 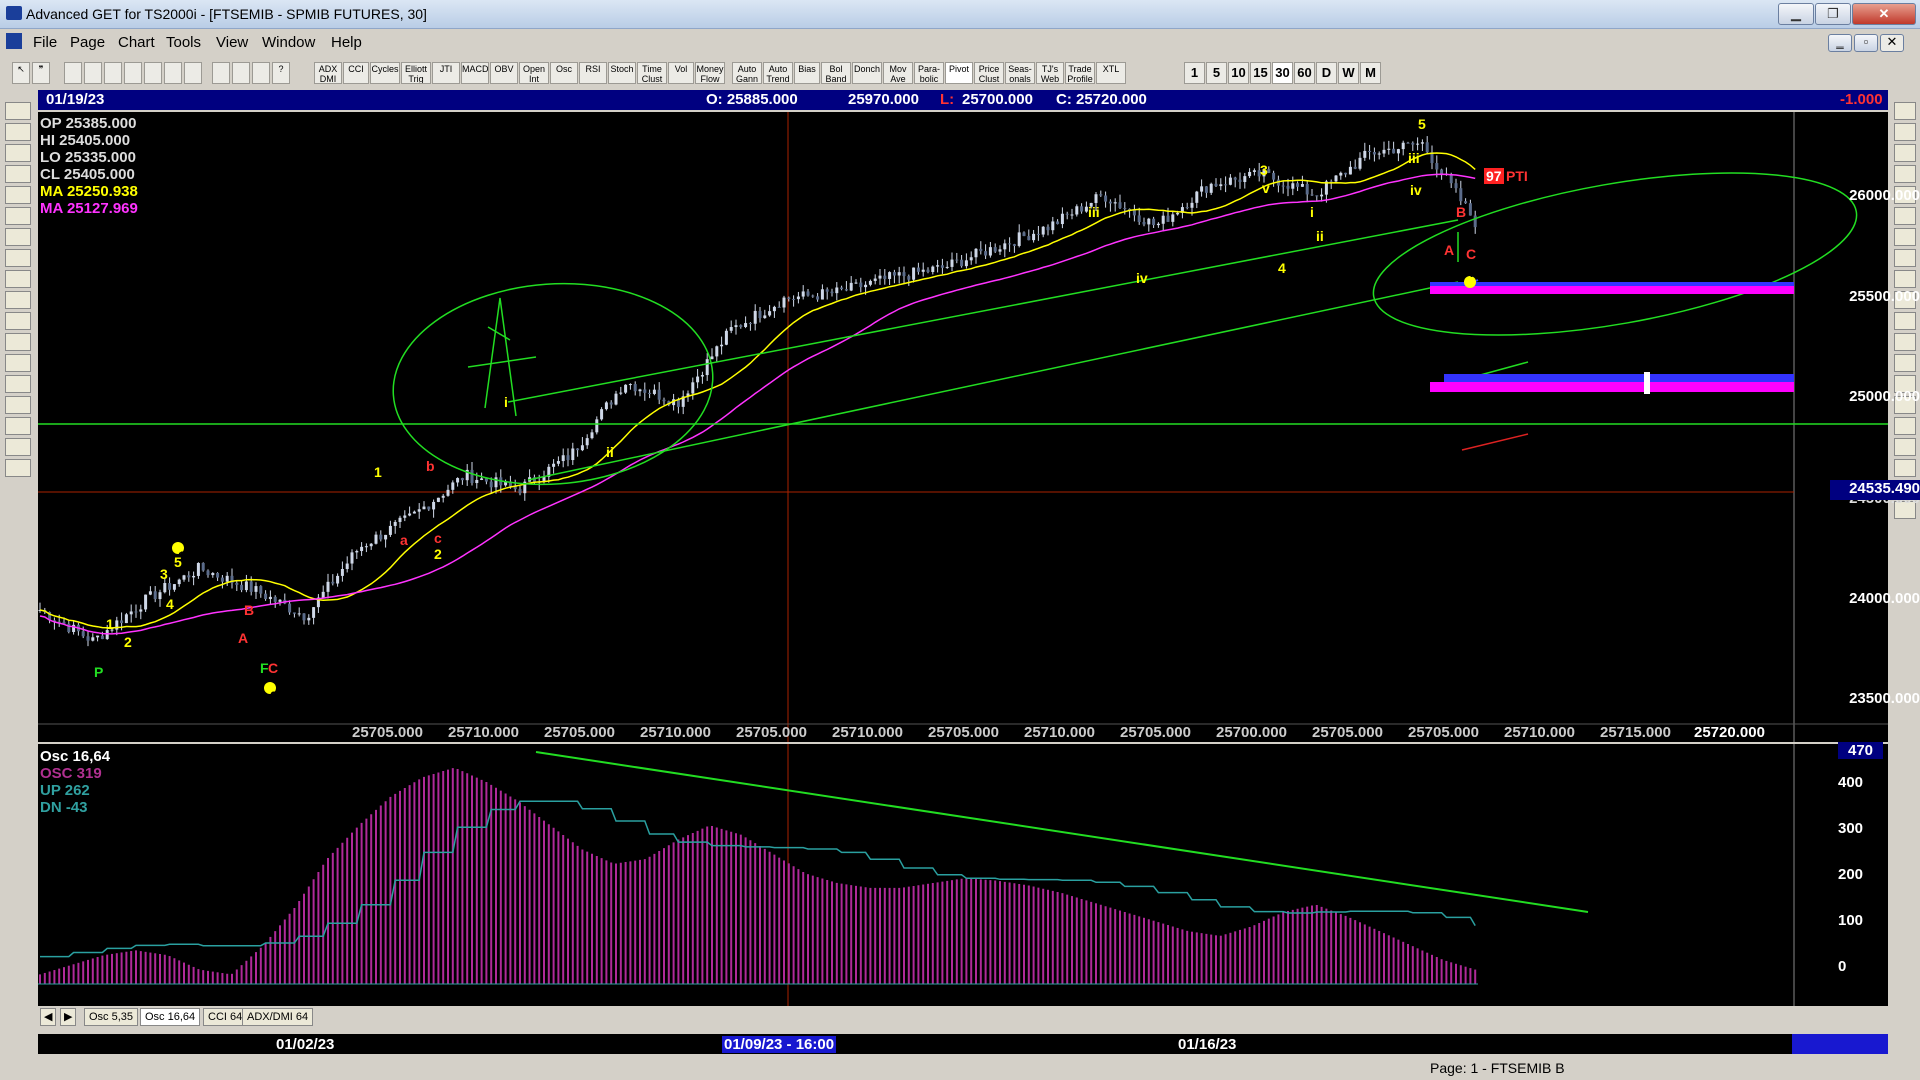 What do you see at coordinates (241, 73) in the screenshot?
I see `settings-icon` at bounding box center [241, 73].